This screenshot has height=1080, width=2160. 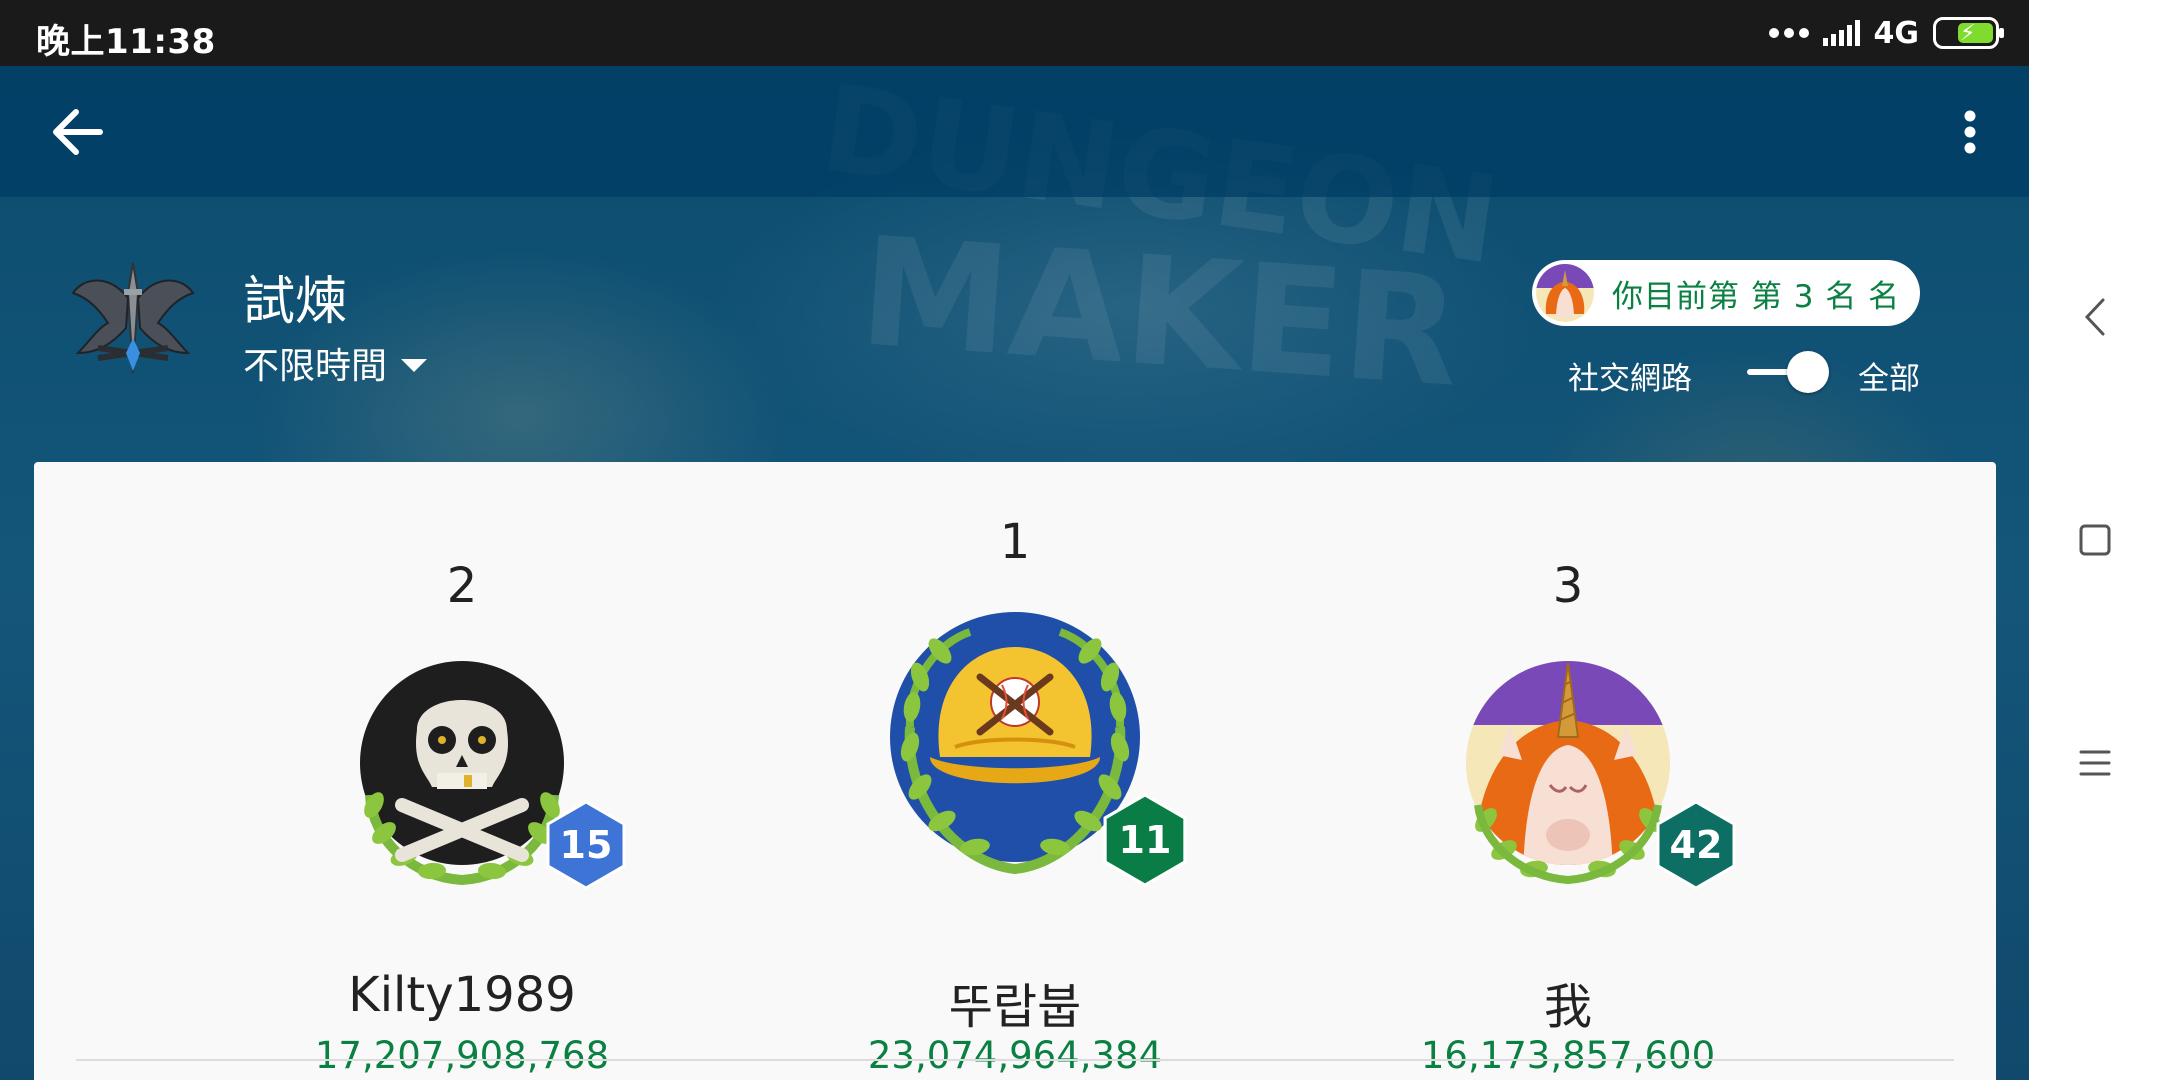 I want to click on level-number: 11, so click(x=1145, y=840).